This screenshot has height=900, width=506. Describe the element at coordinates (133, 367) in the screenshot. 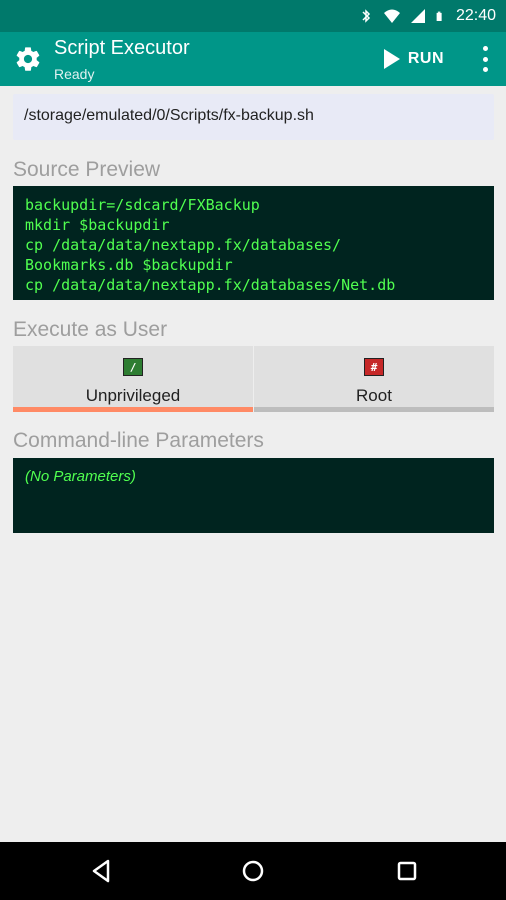

I see `user-prompt-icon: /` at that location.